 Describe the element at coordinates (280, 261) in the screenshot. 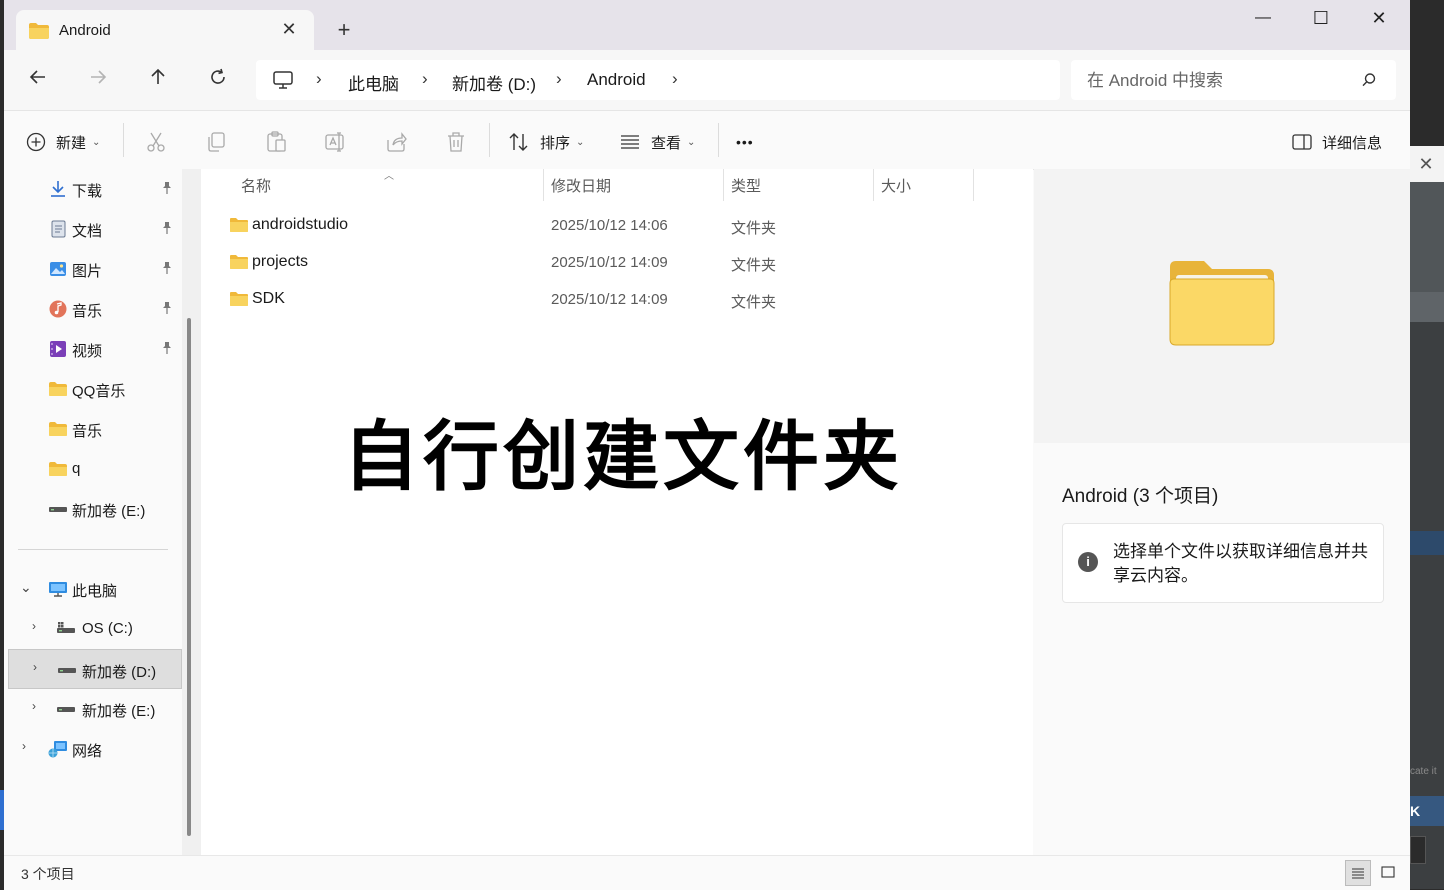

I see `file-name: projects` at that location.